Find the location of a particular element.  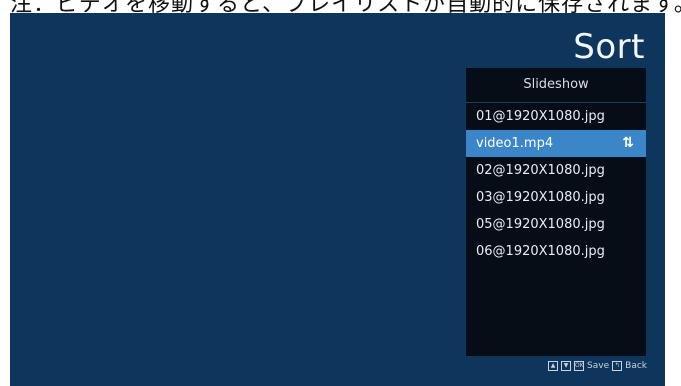

list-item: 05@1920X1080.jpg is located at coordinates (556, 224).